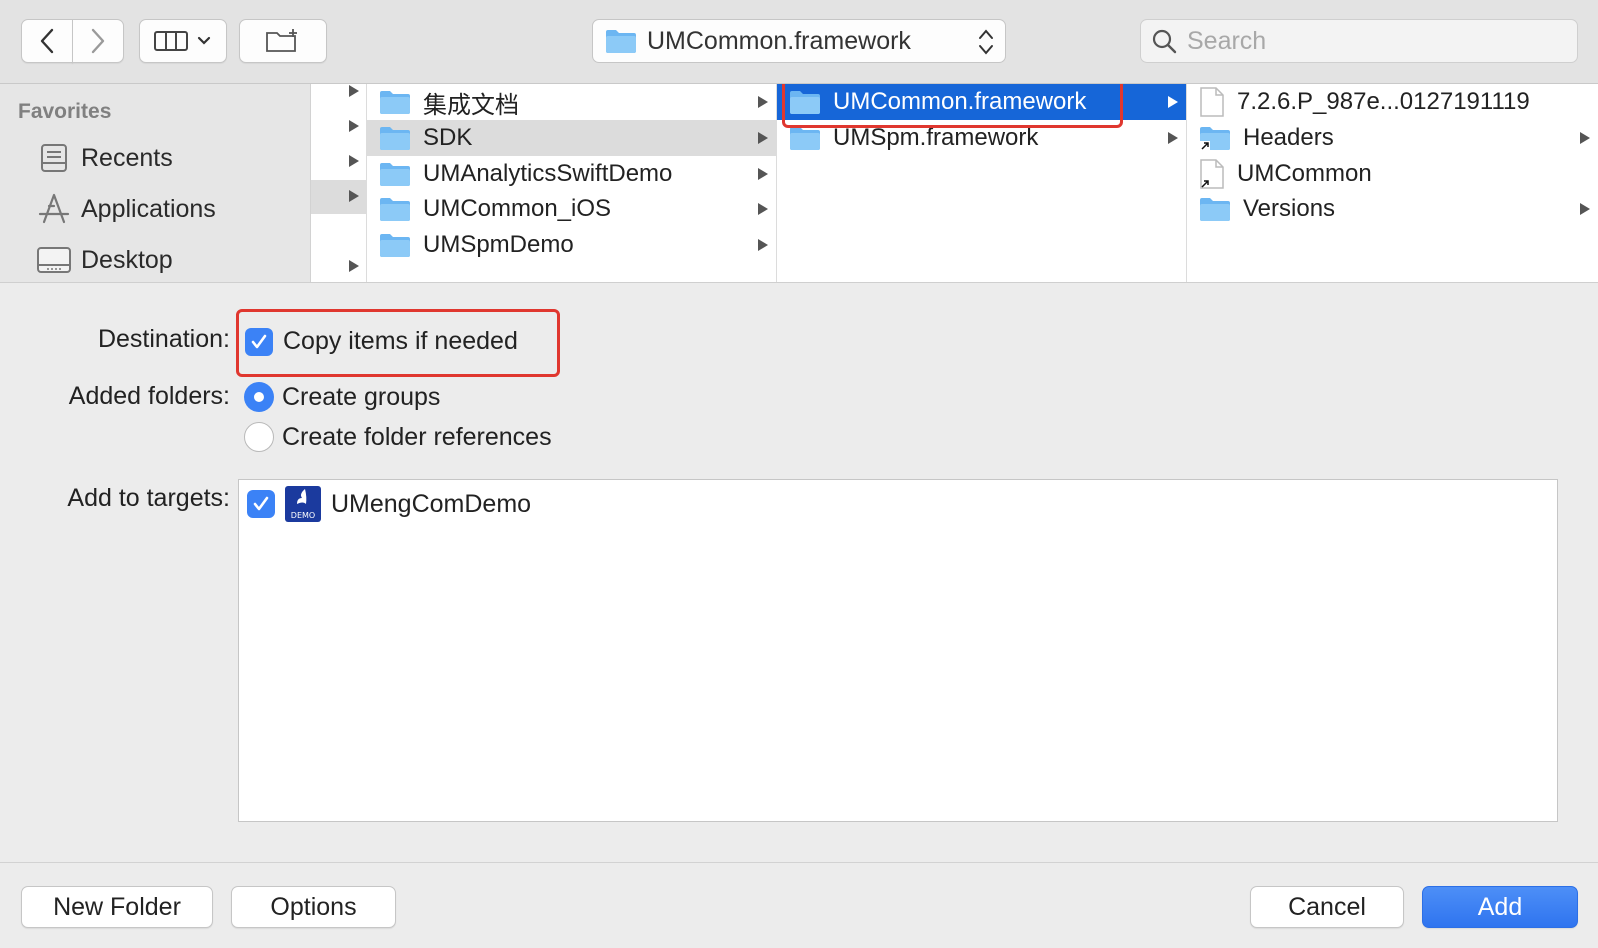 This screenshot has width=1598, height=948. I want to click on search-icon, so click(1164, 41).